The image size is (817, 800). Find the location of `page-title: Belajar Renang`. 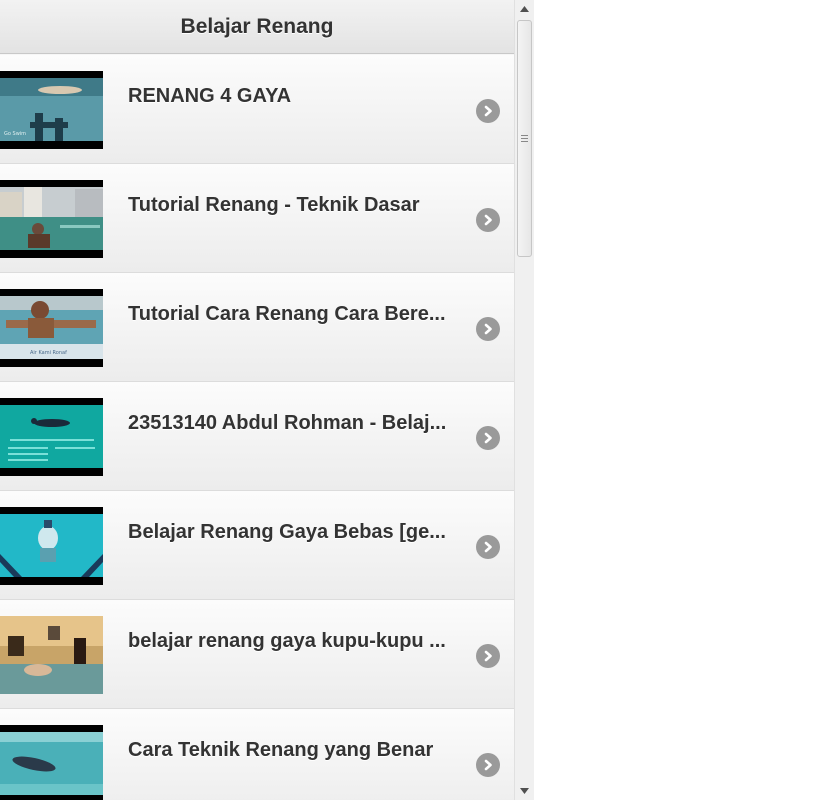

page-title: Belajar Renang is located at coordinates (257, 26).